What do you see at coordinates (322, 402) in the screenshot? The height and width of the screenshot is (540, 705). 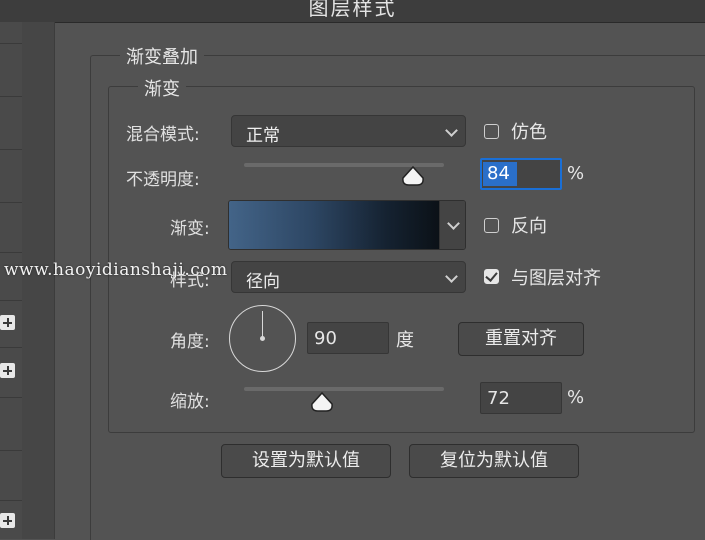 I see `scale-slider-thumb` at bounding box center [322, 402].